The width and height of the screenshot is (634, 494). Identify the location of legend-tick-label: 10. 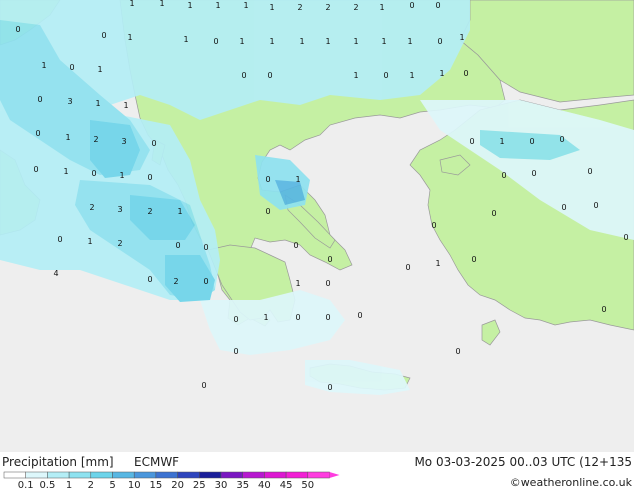
(134, 485).